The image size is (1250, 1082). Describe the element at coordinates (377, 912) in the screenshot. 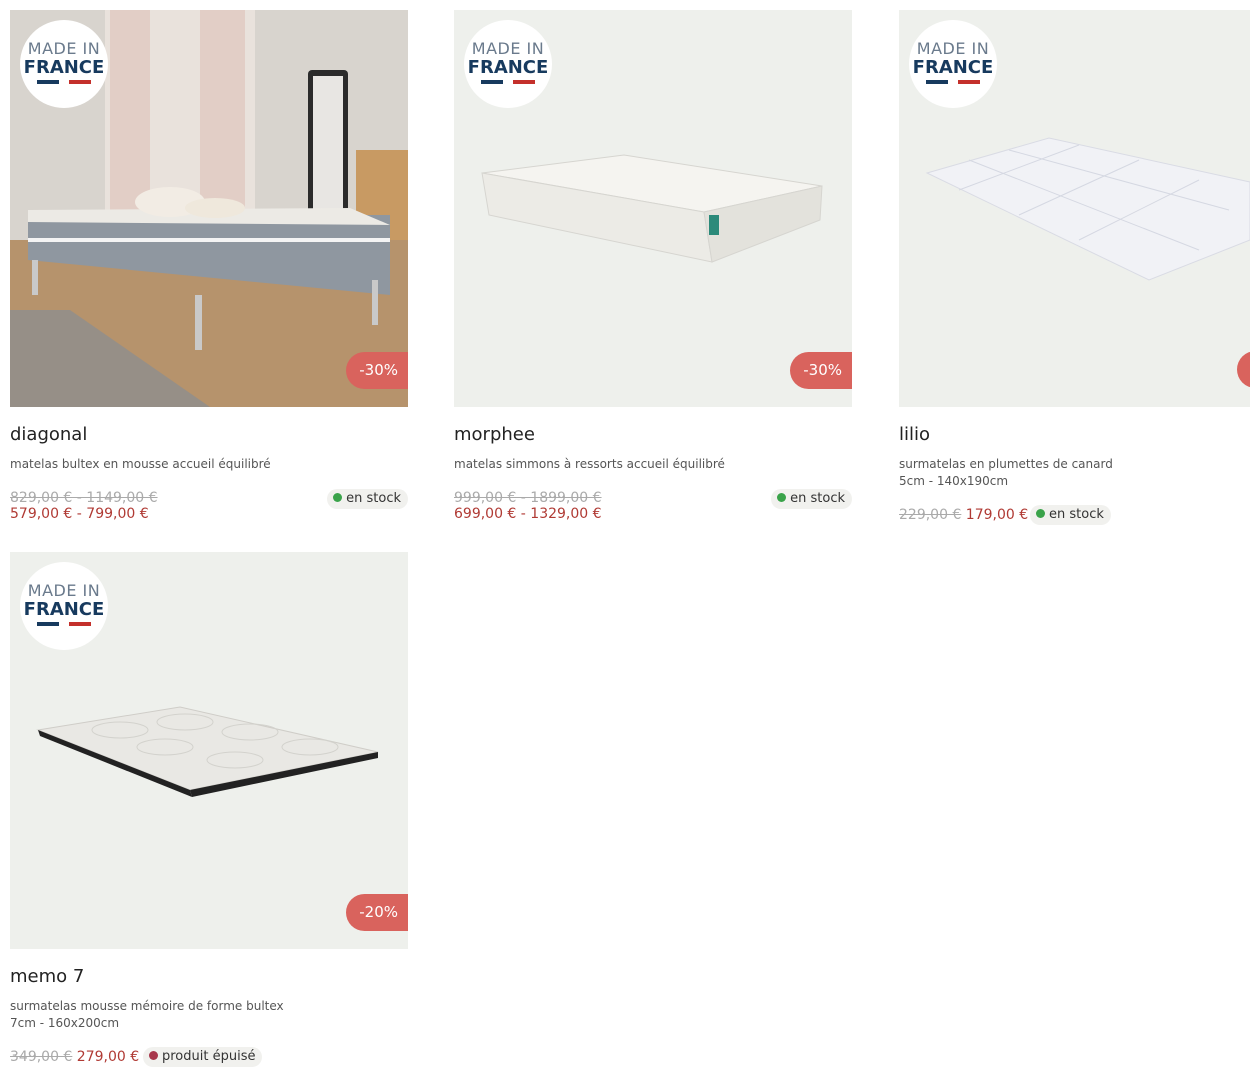

I see `discount-badge: -20%` at that location.